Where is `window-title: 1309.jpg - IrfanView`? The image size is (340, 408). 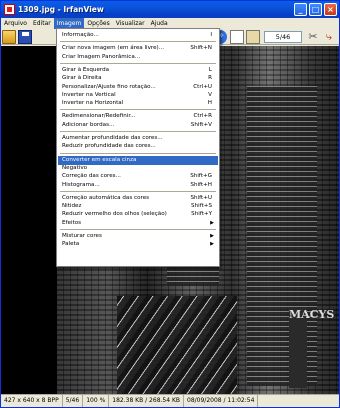
window-title: 1309.jpg - IrfanView is located at coordinates (61, 9).